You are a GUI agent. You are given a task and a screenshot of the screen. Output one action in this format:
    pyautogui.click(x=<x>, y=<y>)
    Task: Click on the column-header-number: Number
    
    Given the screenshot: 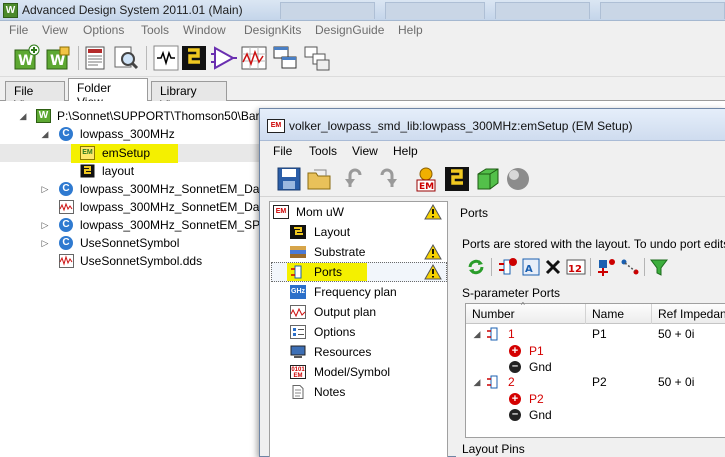 What is the action you would take?
    pyautogui.click(x=526, y=314)
    